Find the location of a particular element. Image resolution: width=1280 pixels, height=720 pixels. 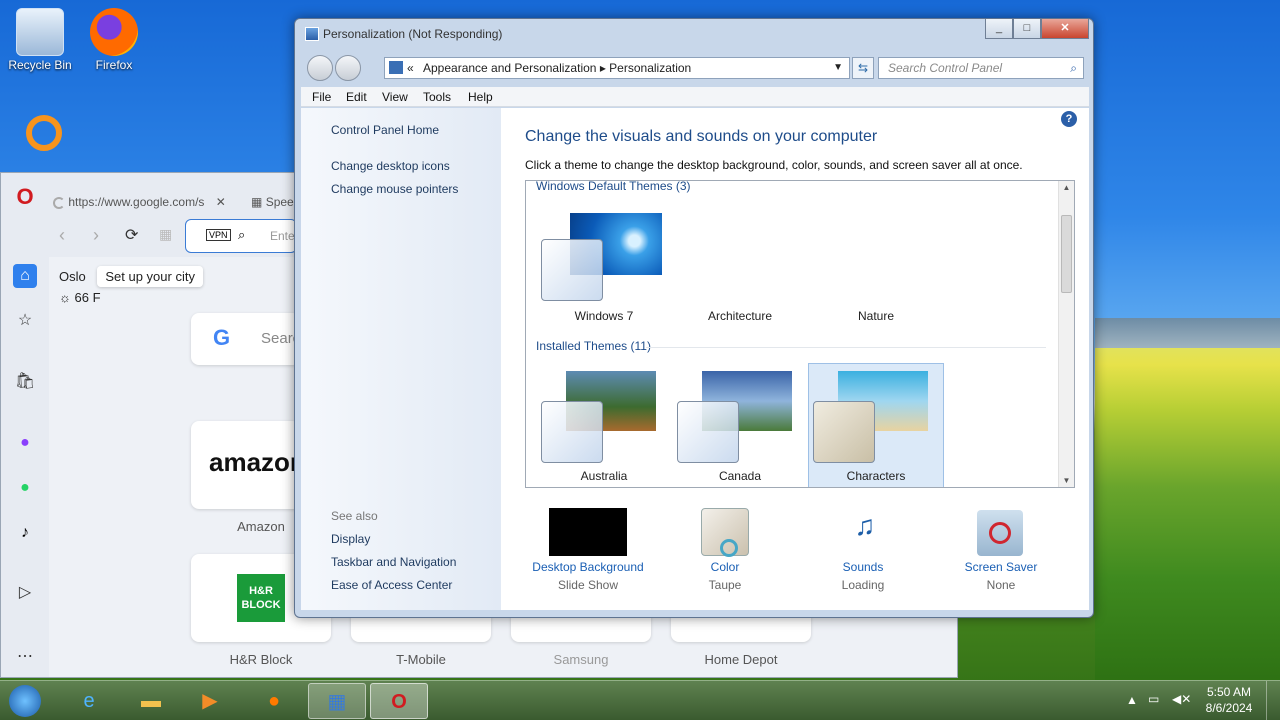

reload-icon: ⟳ is located at coordinates (131, 235).